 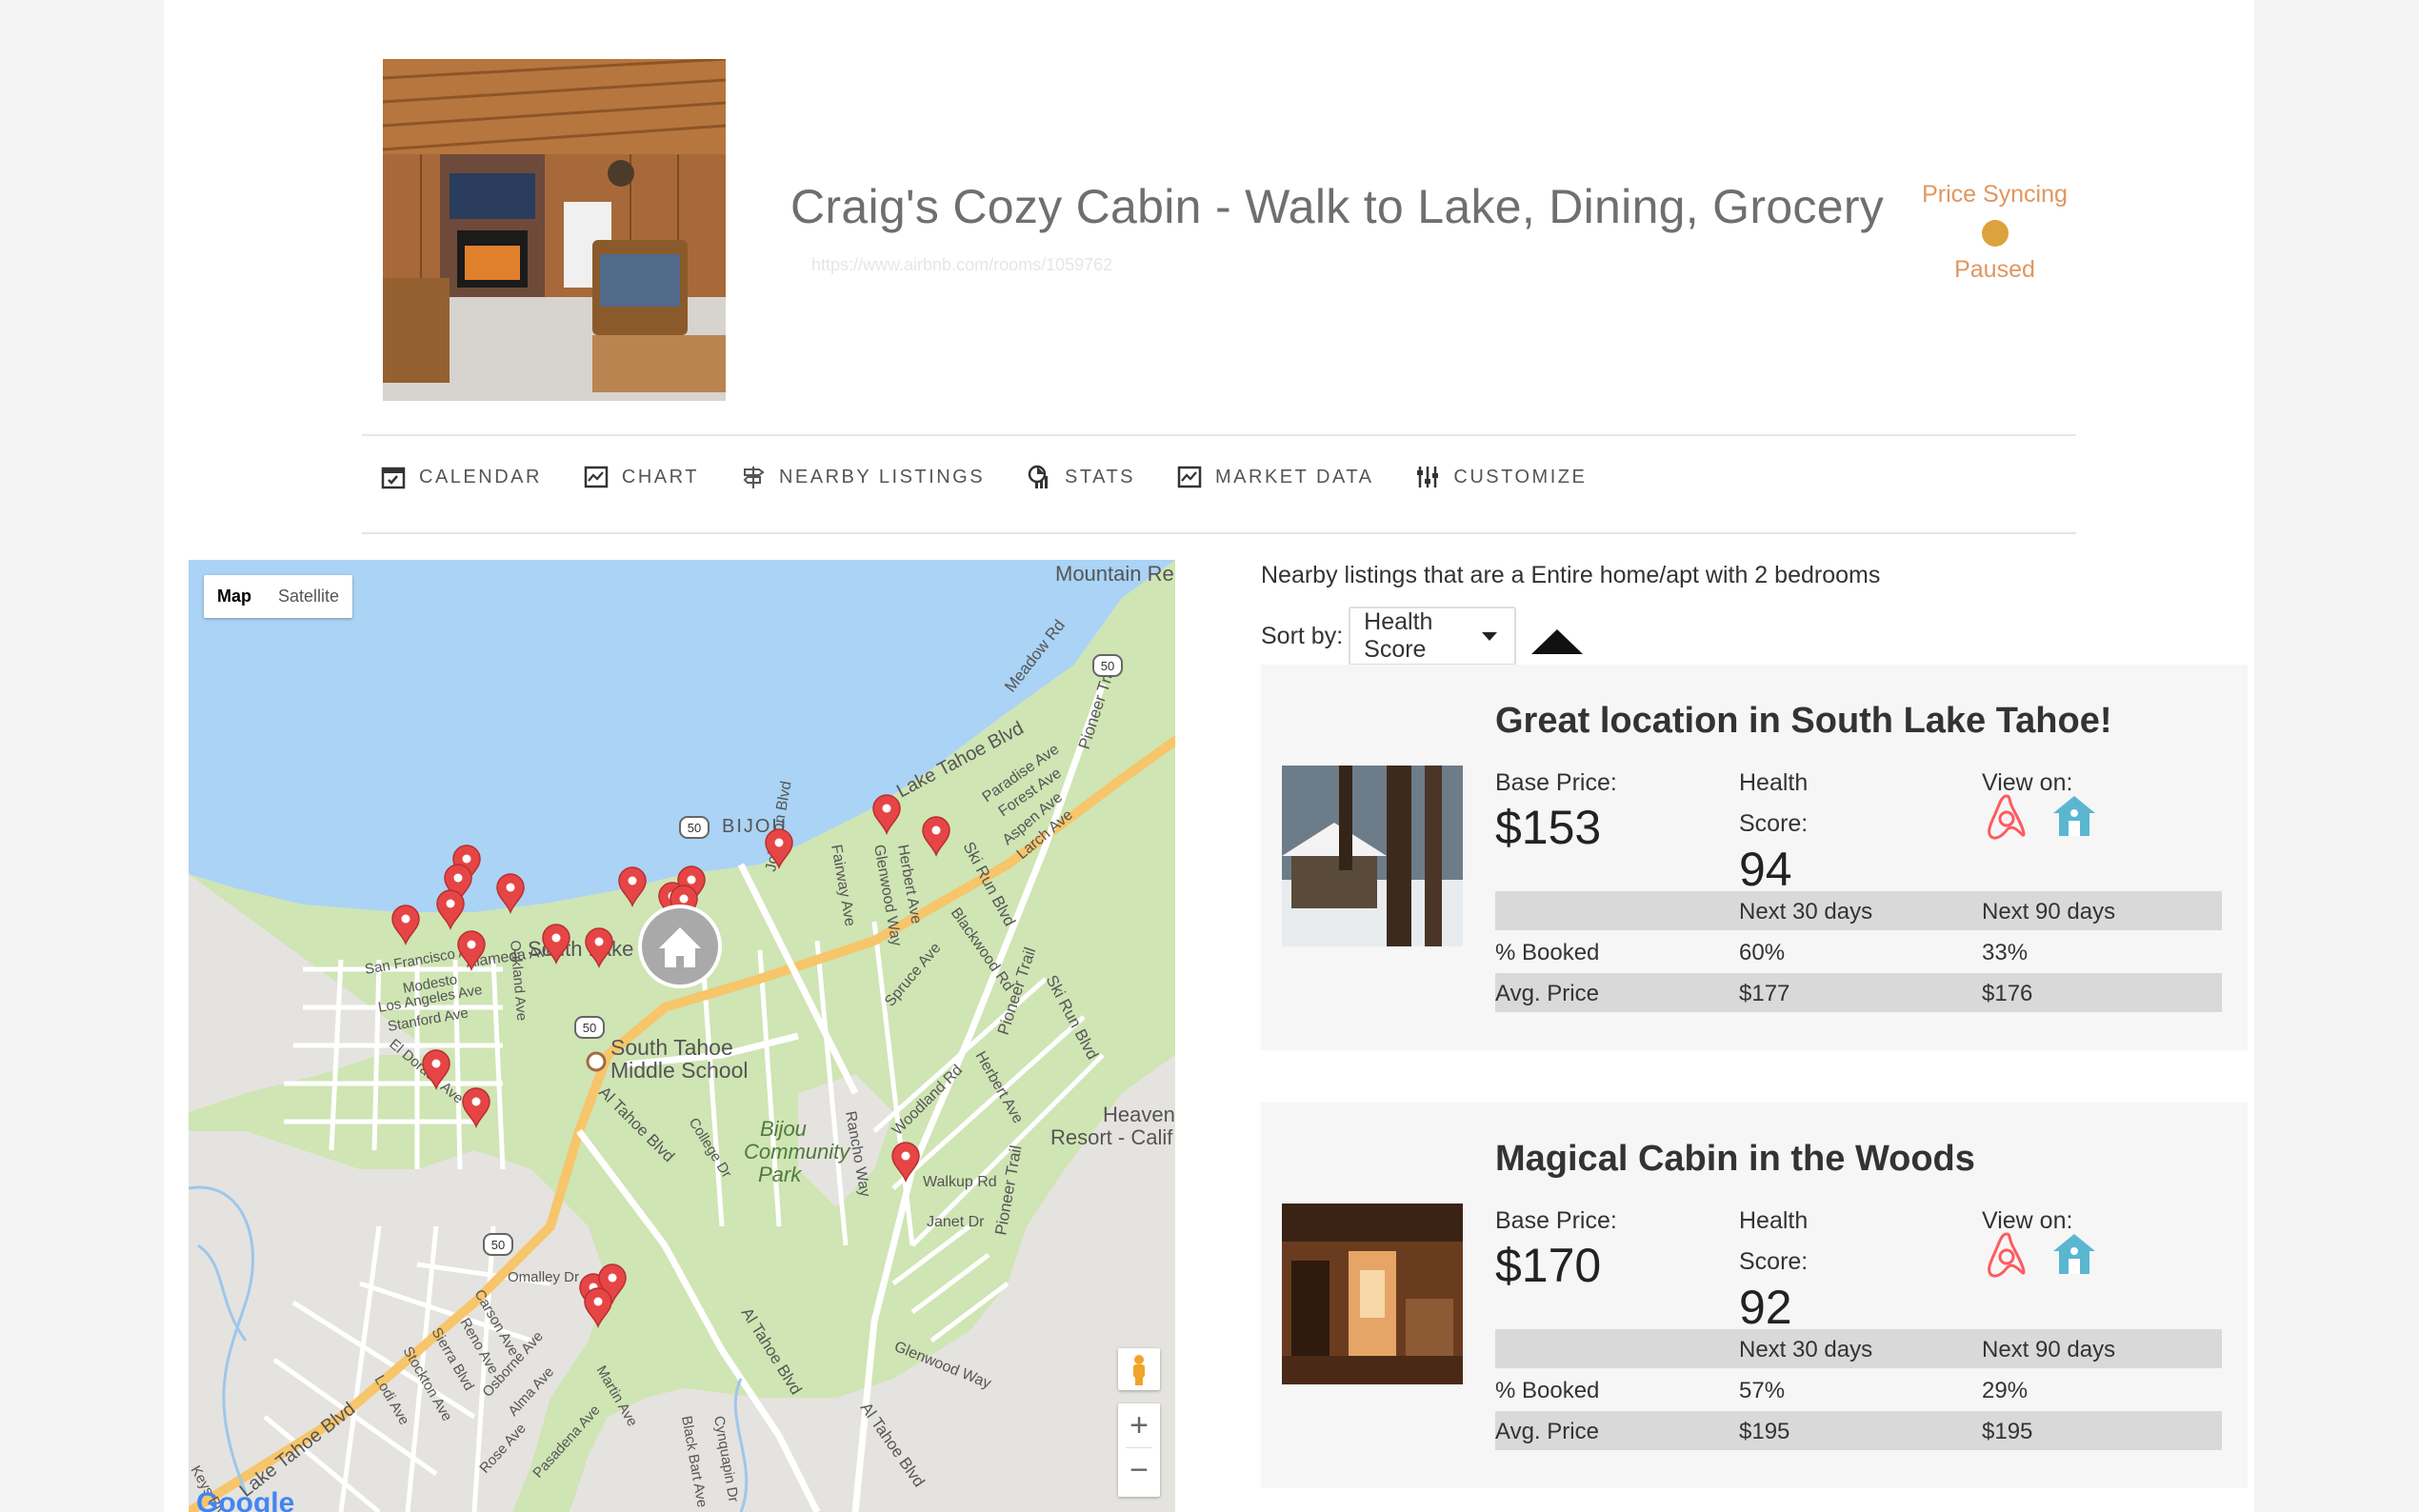 I want to click on avg-price-label: Avg. Price, so click(x=1547, y=1431).